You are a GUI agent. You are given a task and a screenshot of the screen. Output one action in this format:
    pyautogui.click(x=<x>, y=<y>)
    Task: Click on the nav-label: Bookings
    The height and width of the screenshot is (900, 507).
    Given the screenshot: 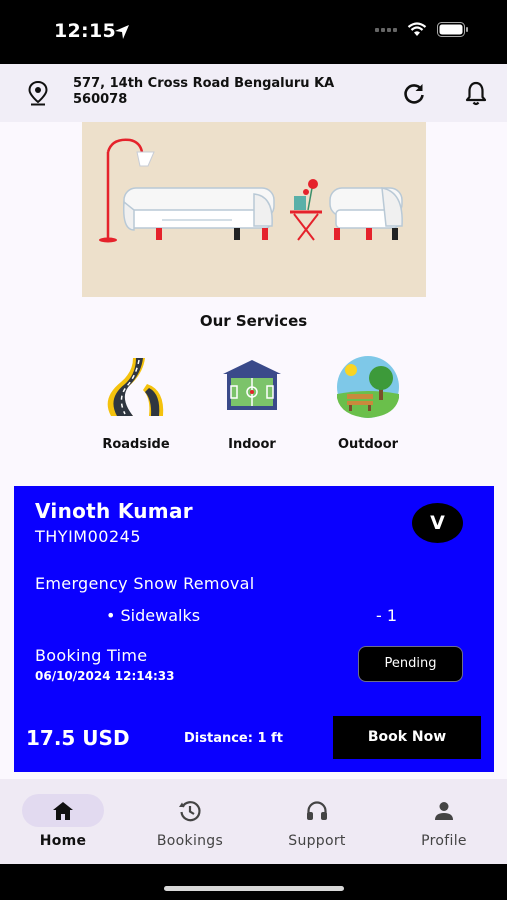 What is the action you would take?
    pyautogui.click(x=190, y=841)
    